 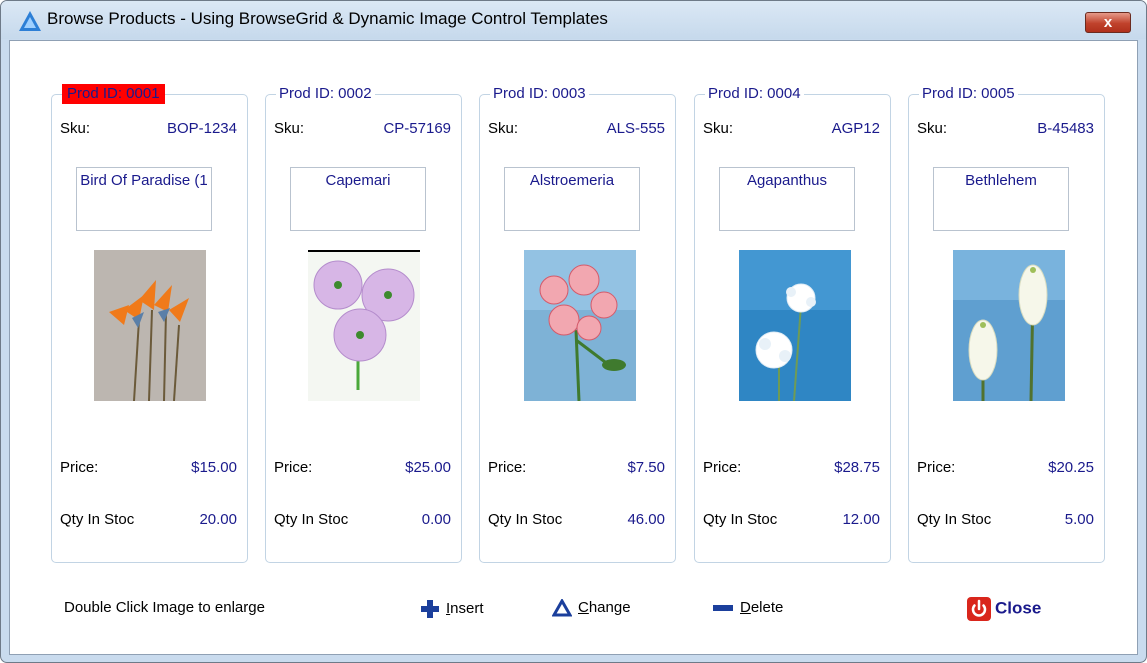 What do you see at coordinates (635, 128) in the screenshot?
I see `sku-value: ALS-555` at bounding box center [635, 128].